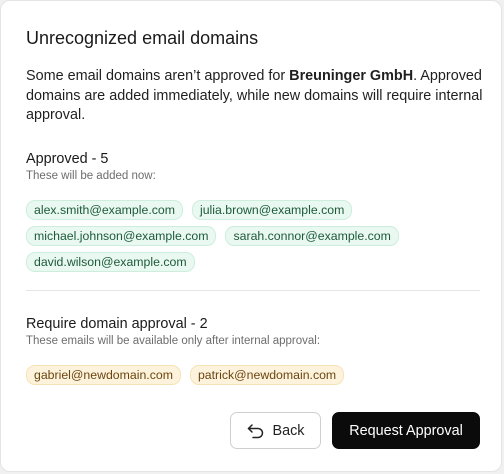 Image resolution: width=504 pixels, height=474 pixels. I want to click on request-approval-button: Request Approval, so click(406, 430).